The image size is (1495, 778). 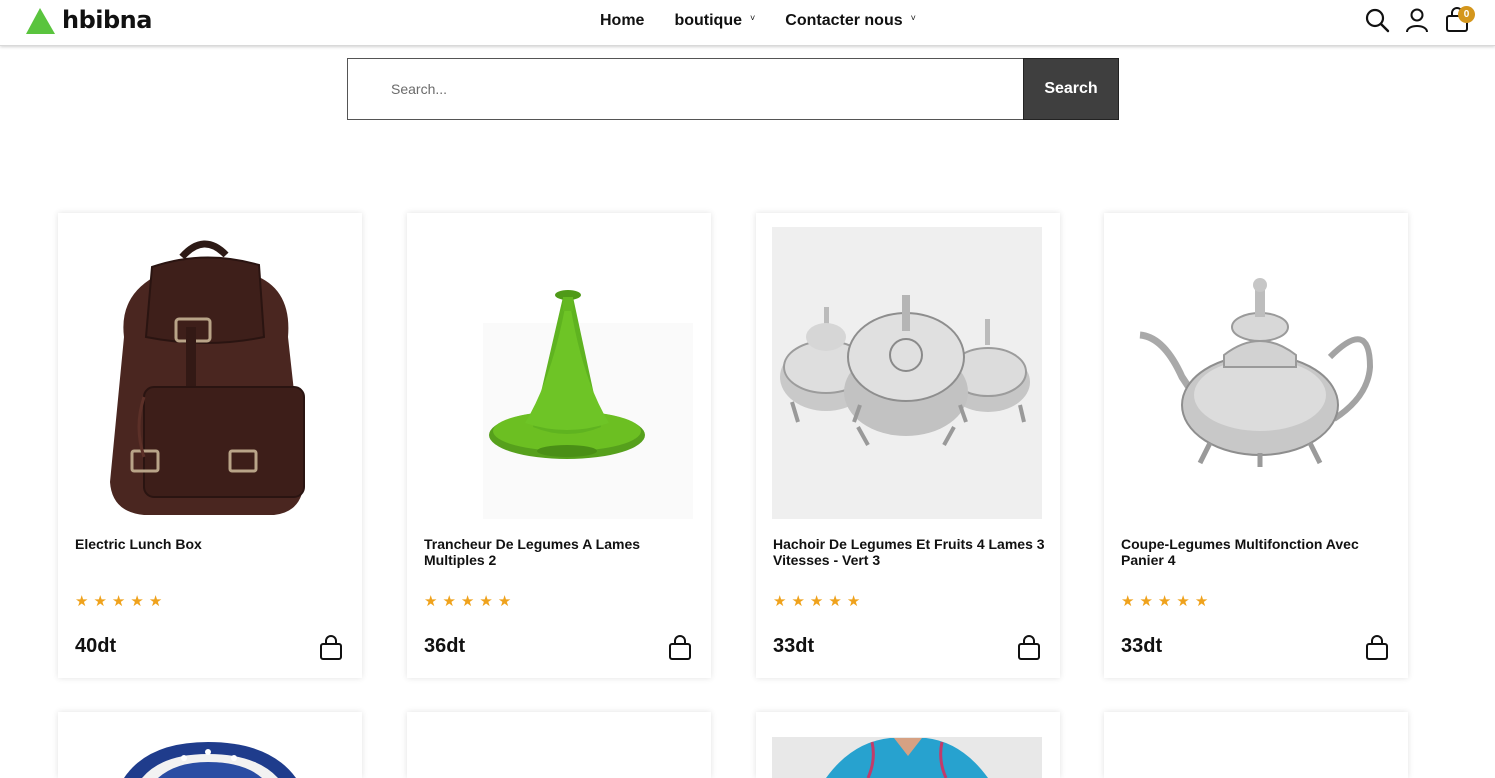 What do you see at coordinates (1377, 20) in the screenshot?
I see `search-icon` at bounding box center [1377, 20].